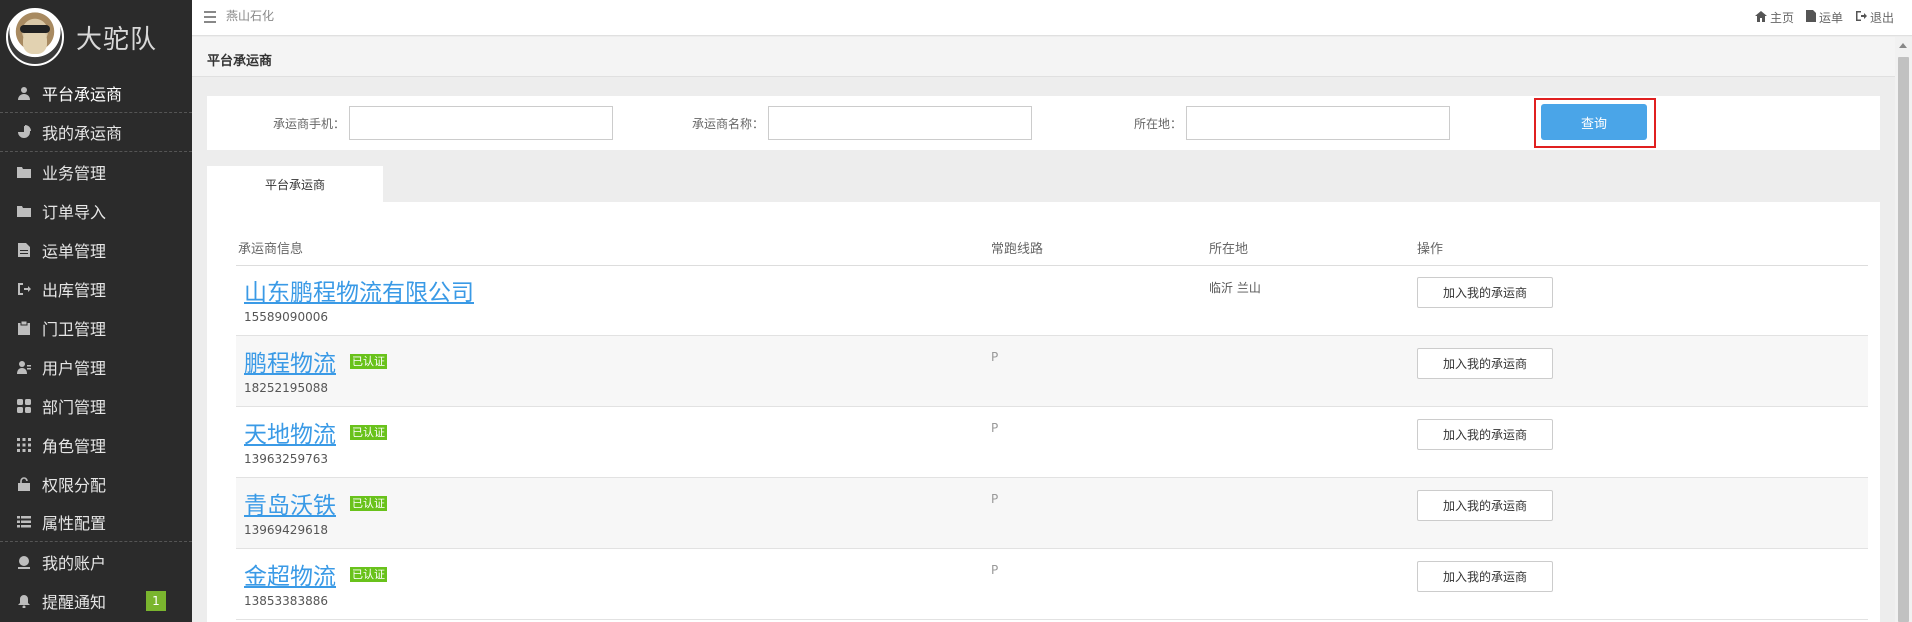 The width and height of the screenshot is (1912, 622). Describe the element at coordinates (1810, 17) in the screenshot. I see `file-icon` at that location.